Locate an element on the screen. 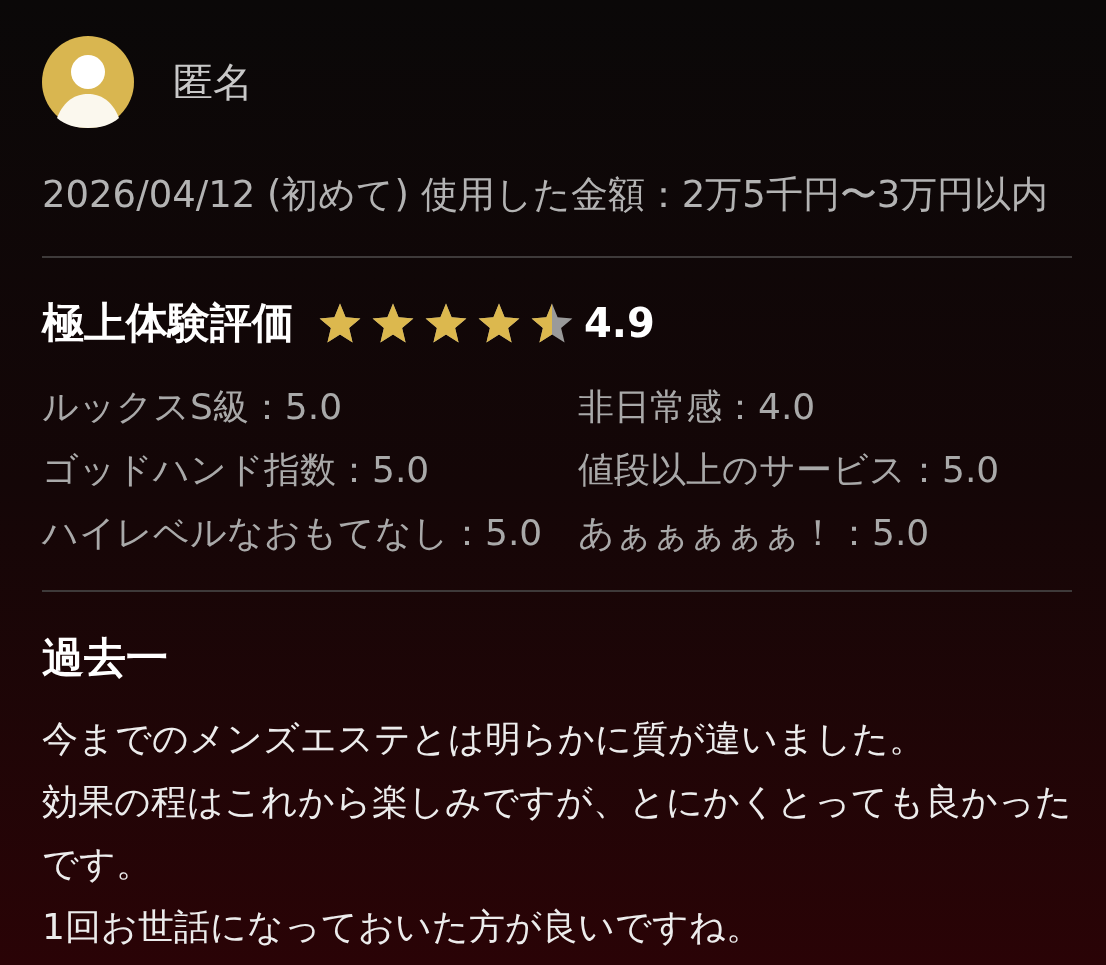  review-meta: 2026/04/12 (初めて) 使用した金額：2万5千円〜3万円以内 is located at coordinates (545, 195).